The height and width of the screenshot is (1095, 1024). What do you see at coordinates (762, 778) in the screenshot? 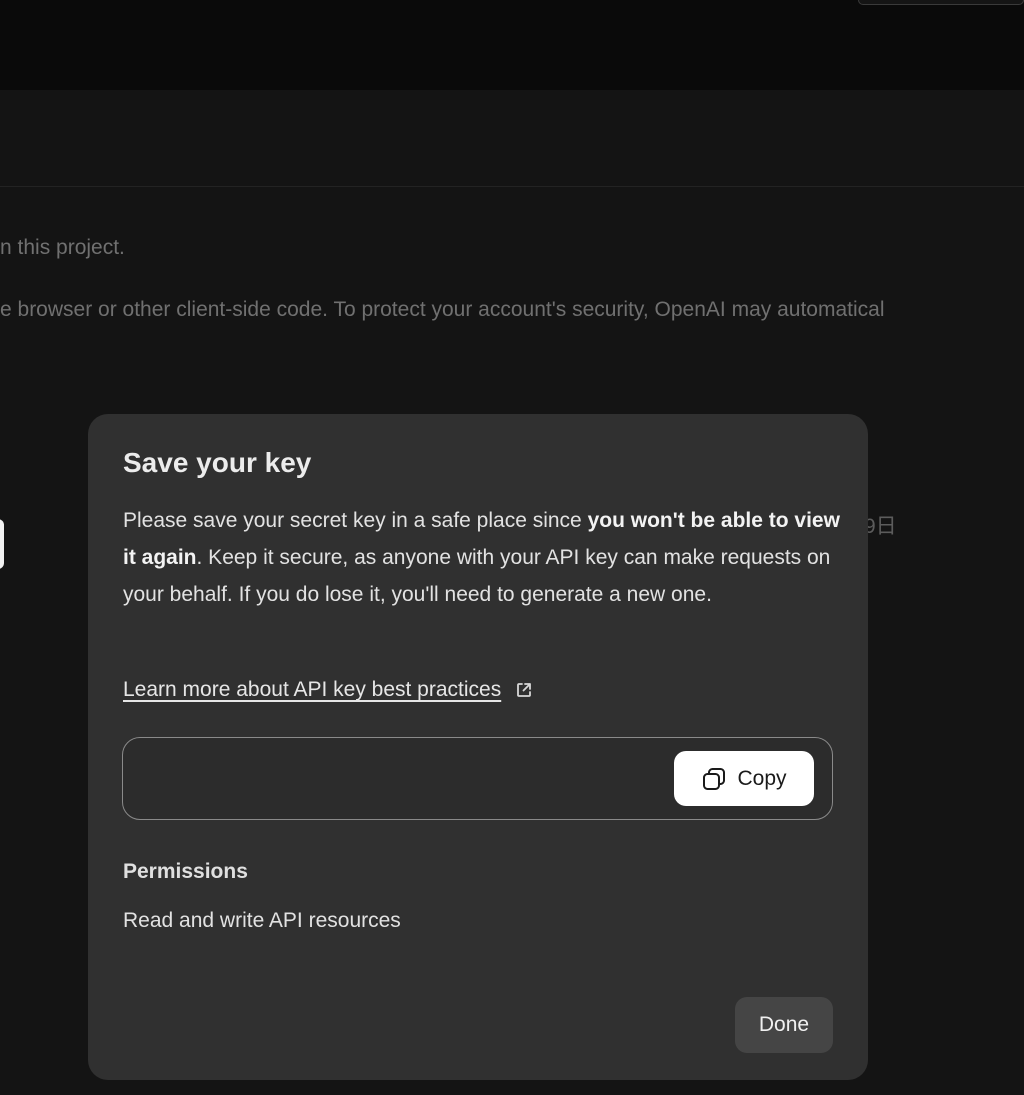
I see `copy-button-label: Copy` at bounding box center [762, 778].